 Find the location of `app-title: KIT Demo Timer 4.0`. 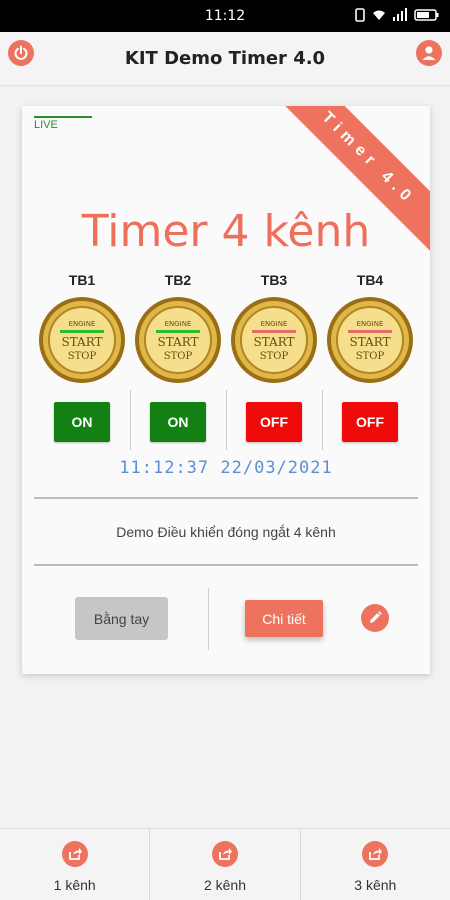

app-title: KIT Demo Timer 4.0 is located at coordinates (225, 58).